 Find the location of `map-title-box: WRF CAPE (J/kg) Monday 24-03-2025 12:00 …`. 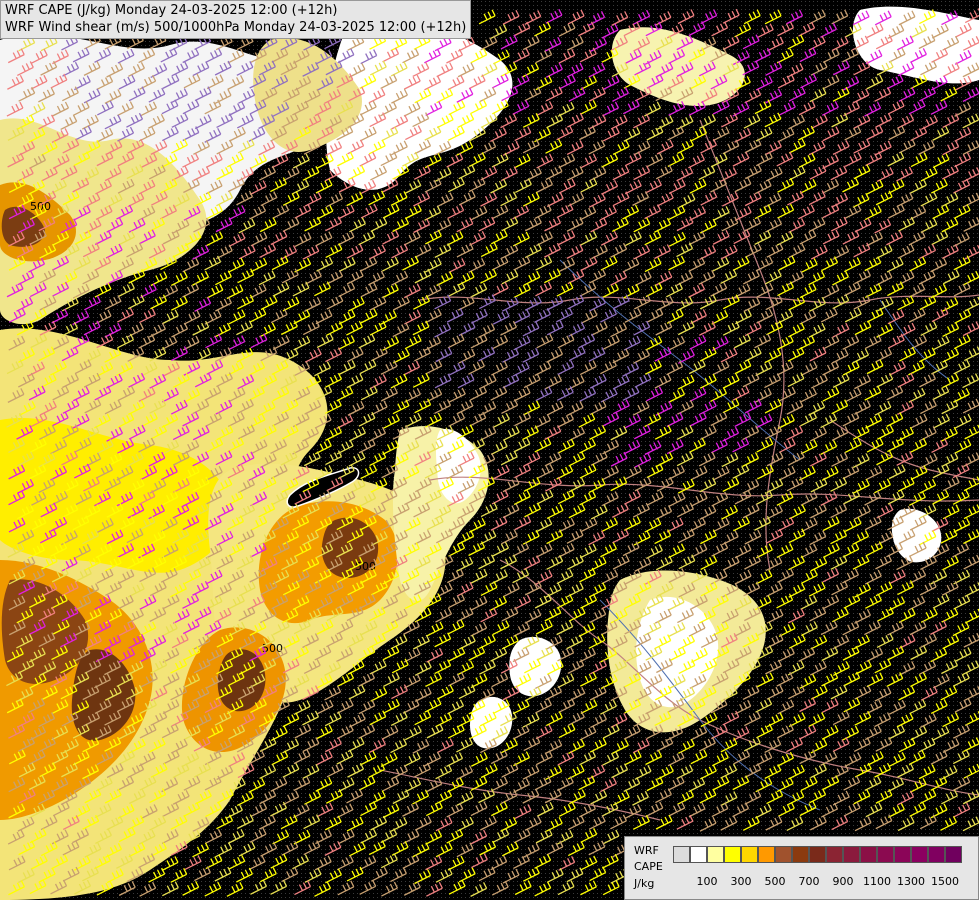

map-title-box: WRF CAPE (J/kg) Monday 24-03-2025 12:00 … is located at coordinates (236, 19).